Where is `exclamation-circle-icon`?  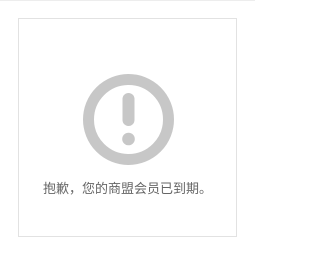 exclamation-circle-icon is located at coordinates (128, 119).